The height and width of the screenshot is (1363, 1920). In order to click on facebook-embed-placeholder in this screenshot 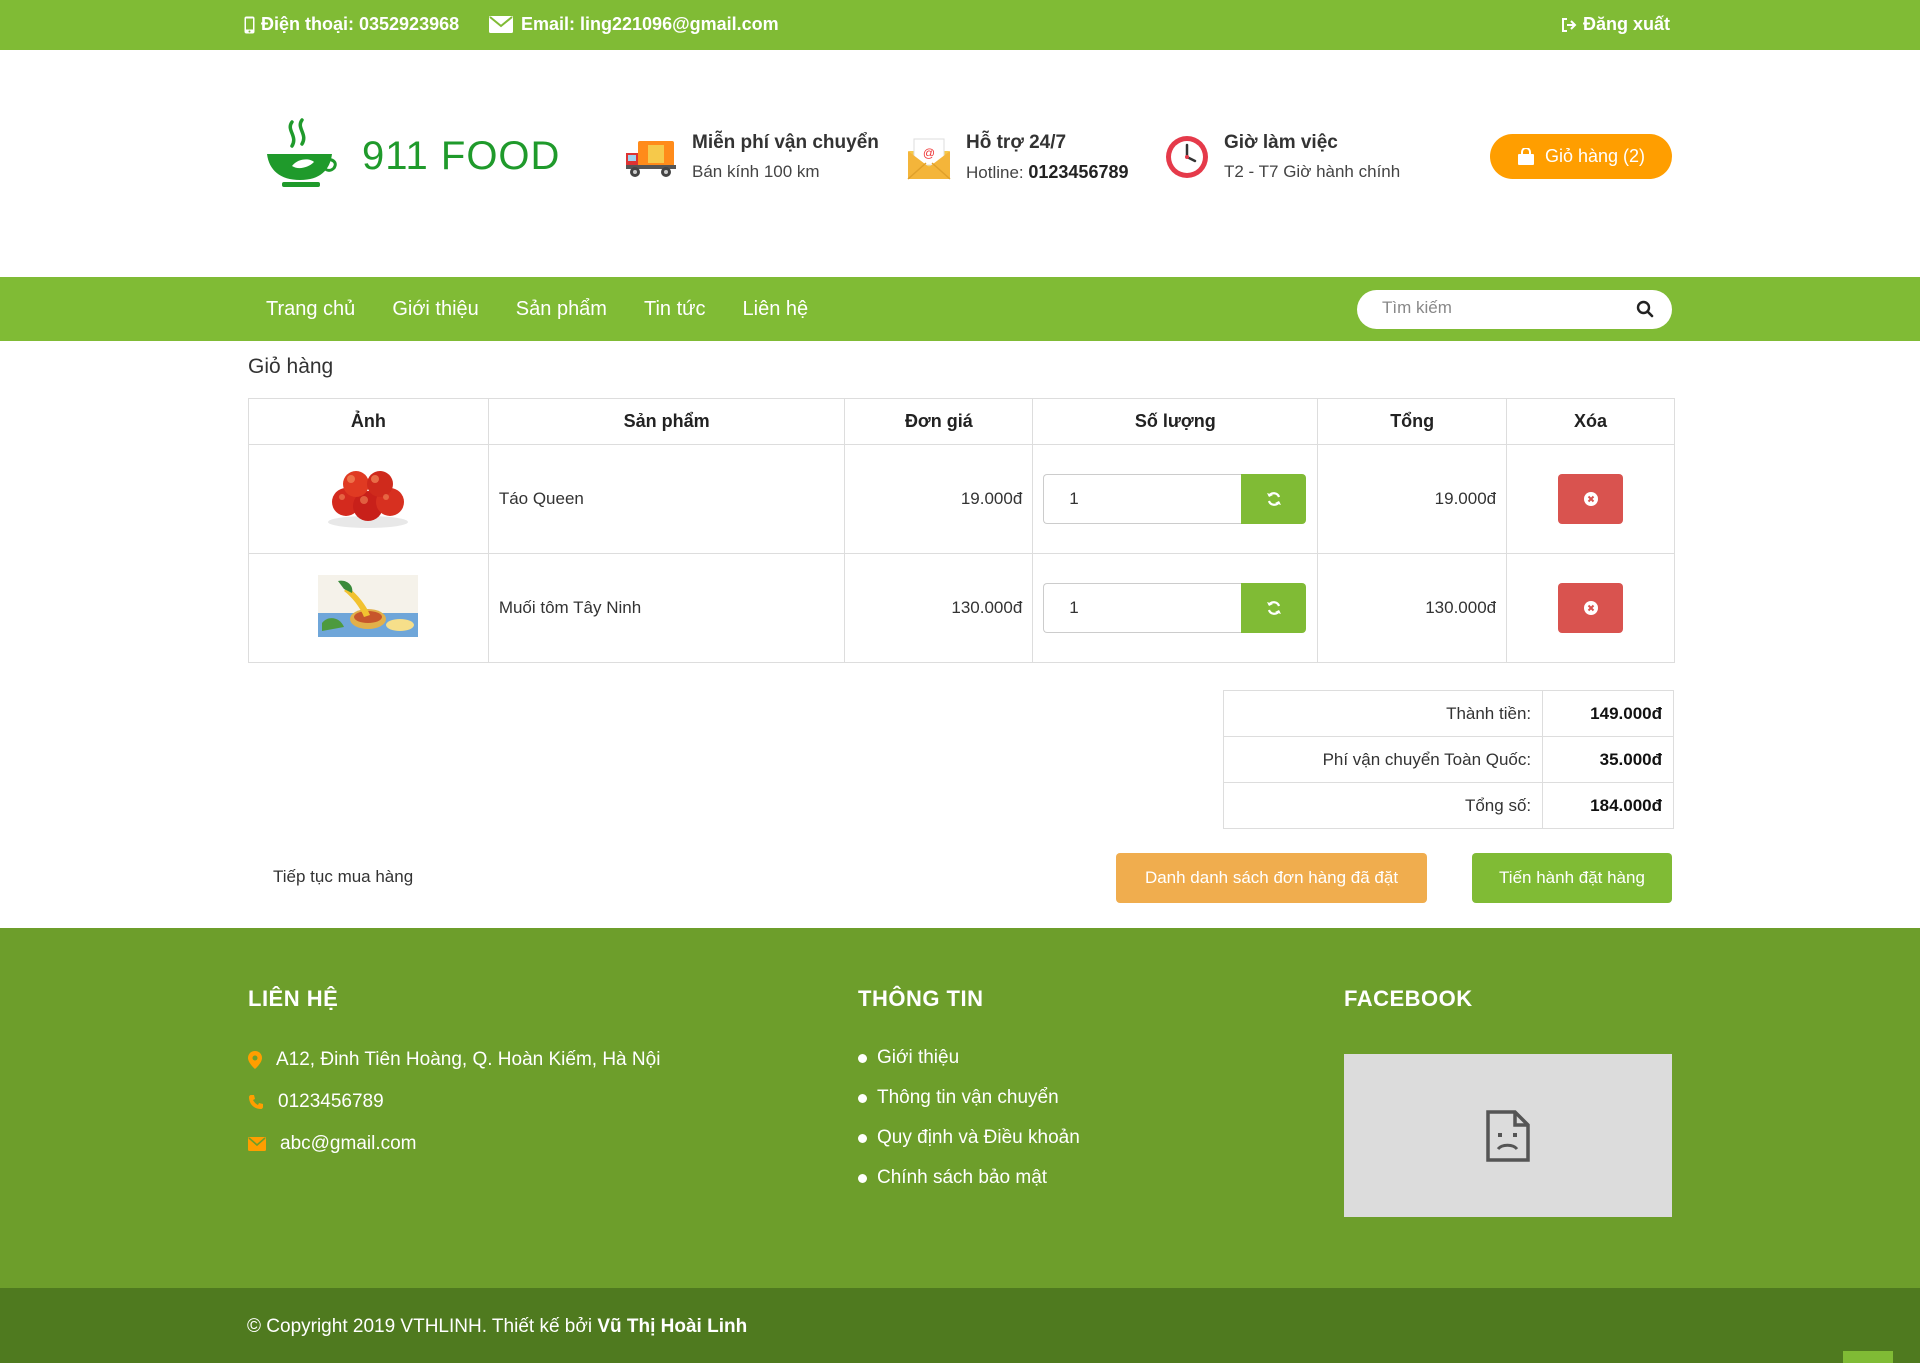, I will do `click(1508, 1135)`.